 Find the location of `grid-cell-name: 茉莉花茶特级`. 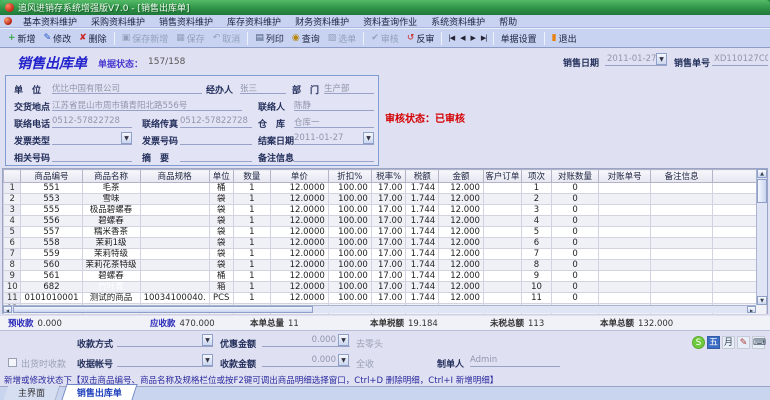

grid-cell-name: 茉莉花茶特级 is located at coordinates (111, 265).